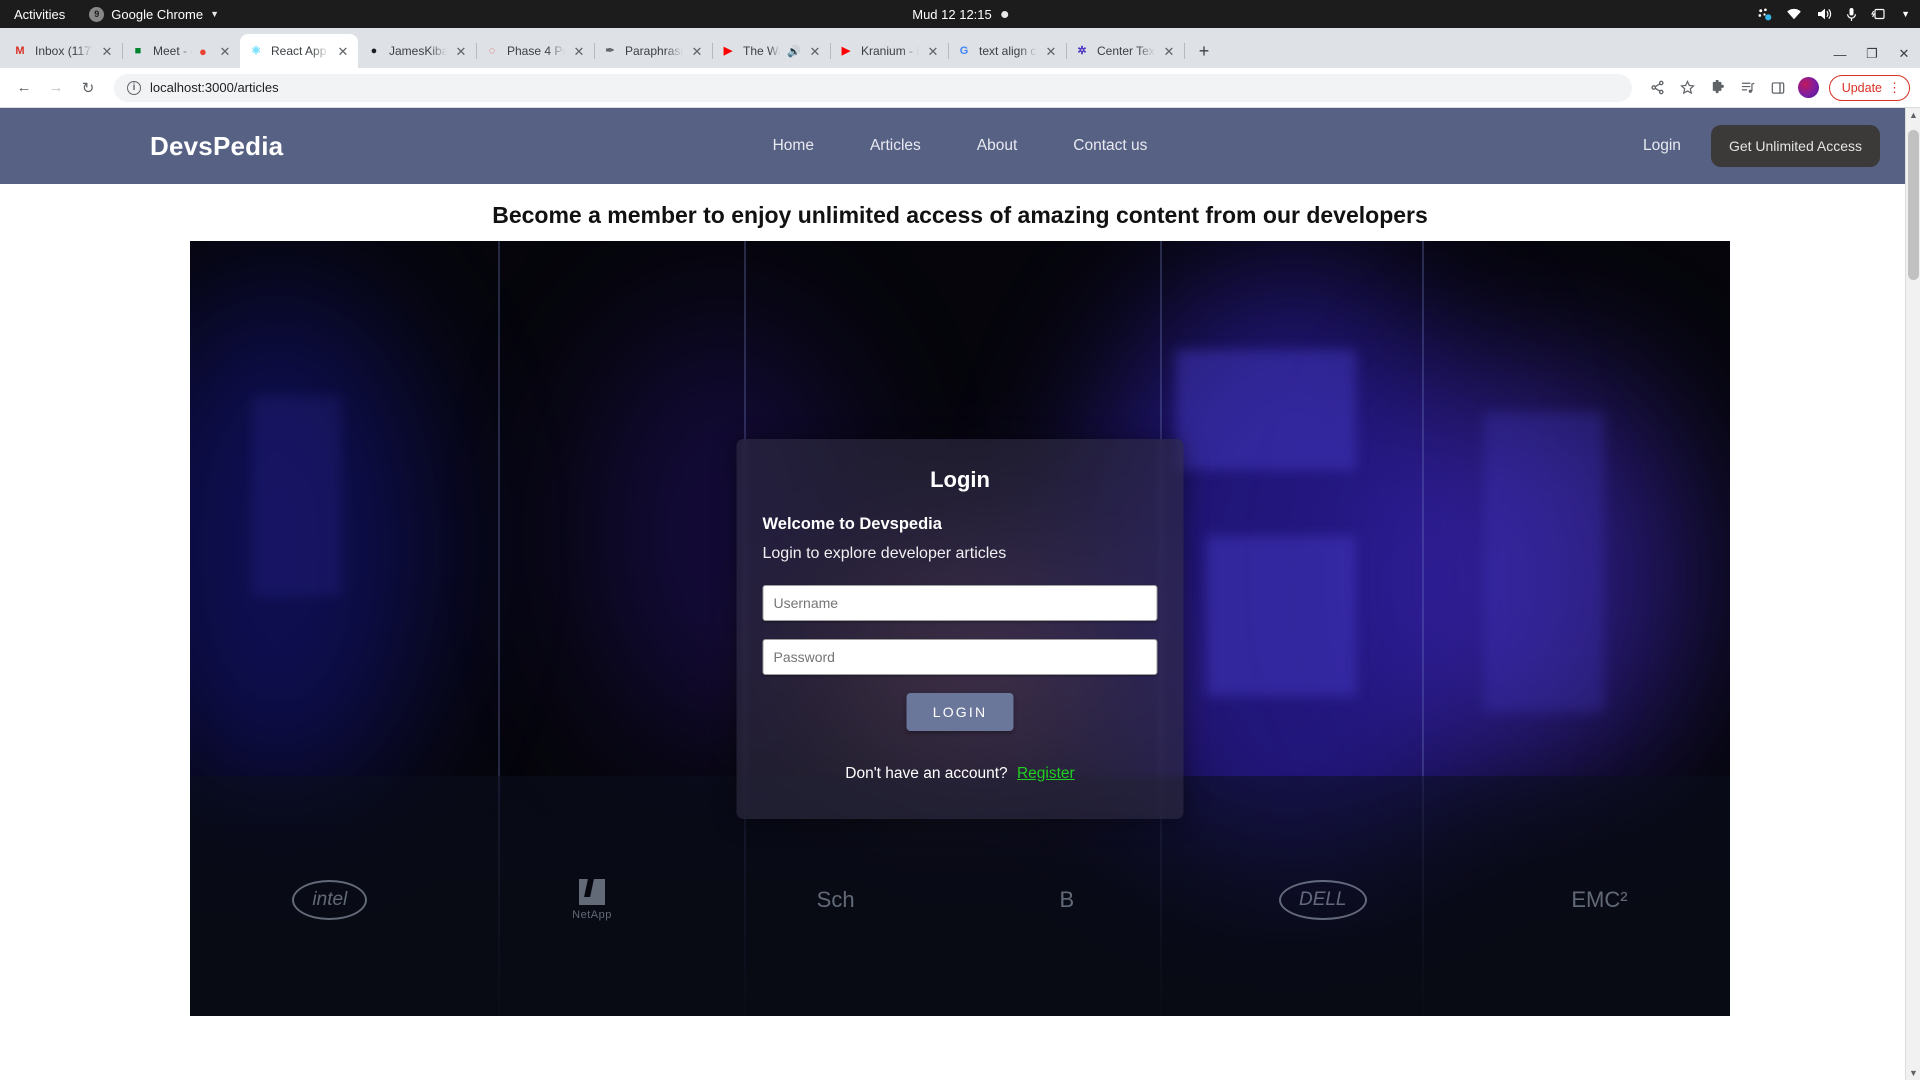  What do you see at coordinates (1110, 146) in the screenshot?
I see `nav-link-contact-us: Contact us` at bounding box center [1110, 146].